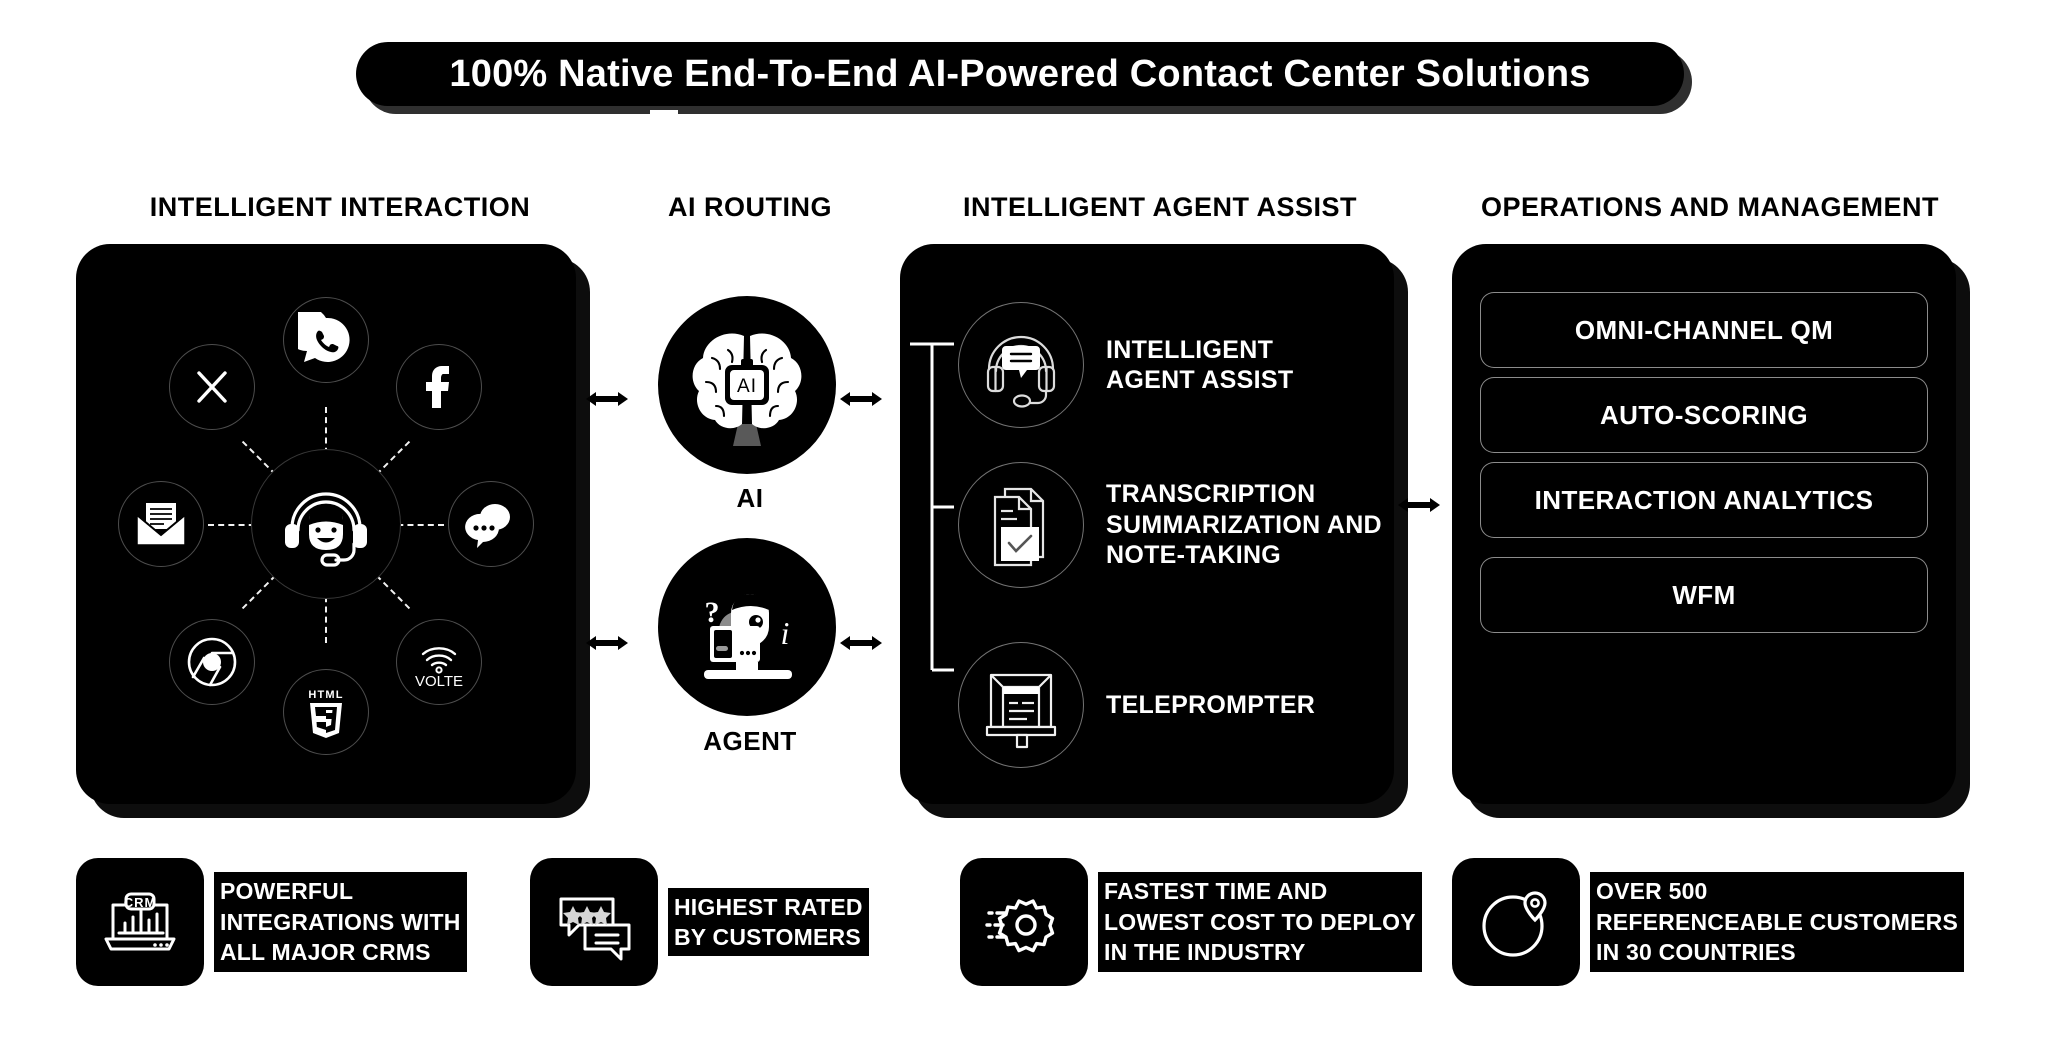 This screenshot has width=2048, height=1058. I want to click on feature-1: HIGHEST RATED BY CUSTOMERS, so click(699, 922).